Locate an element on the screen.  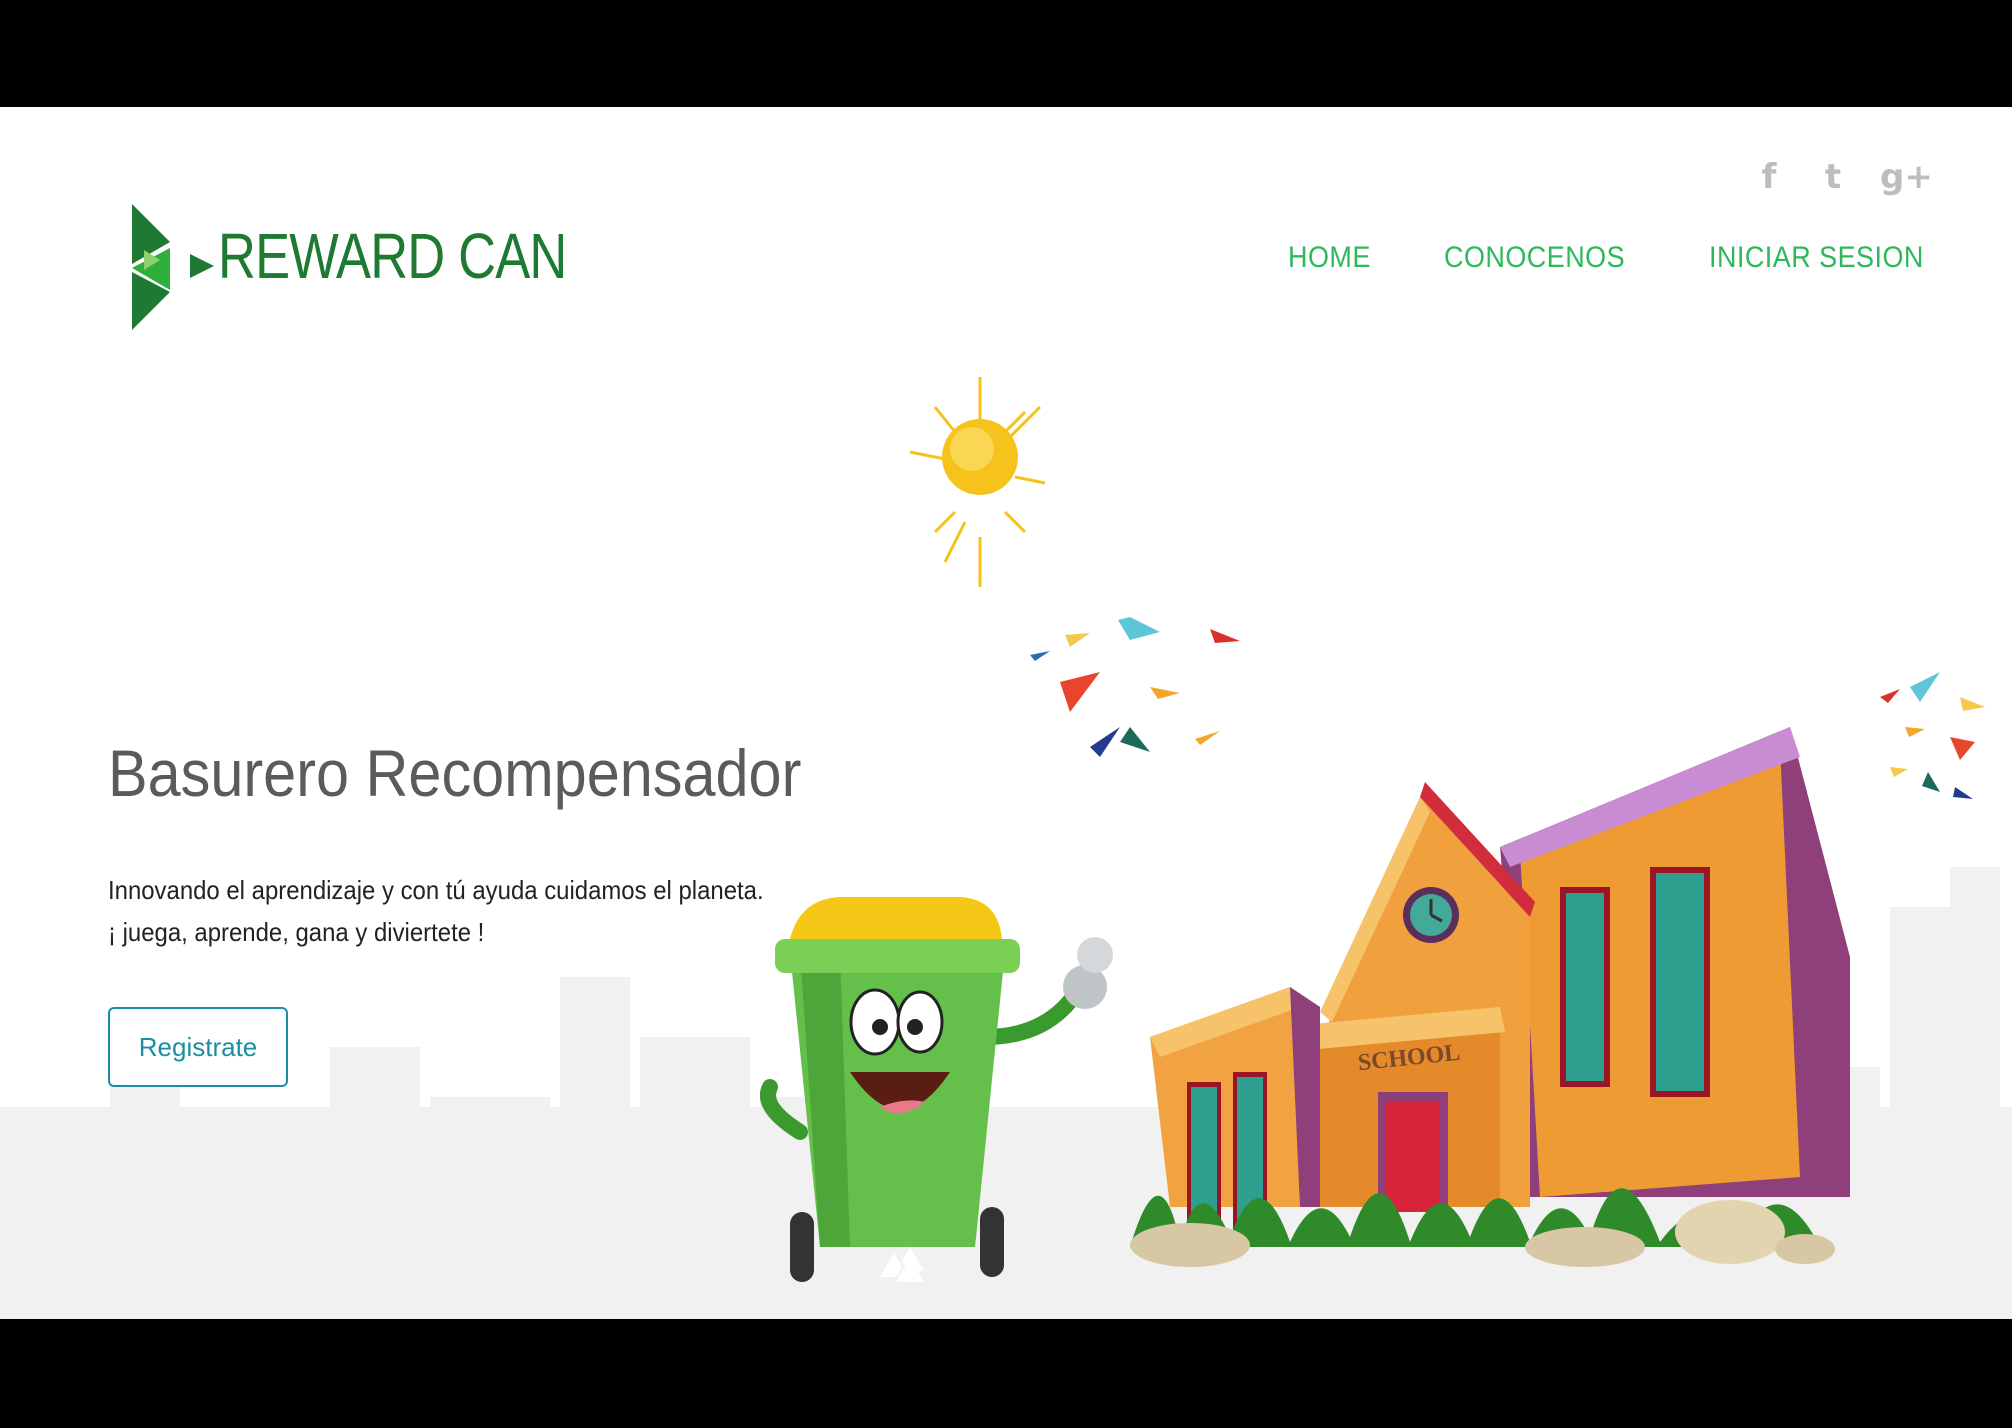
recycle-symbol-icon is located at coordinates (902, 1264).